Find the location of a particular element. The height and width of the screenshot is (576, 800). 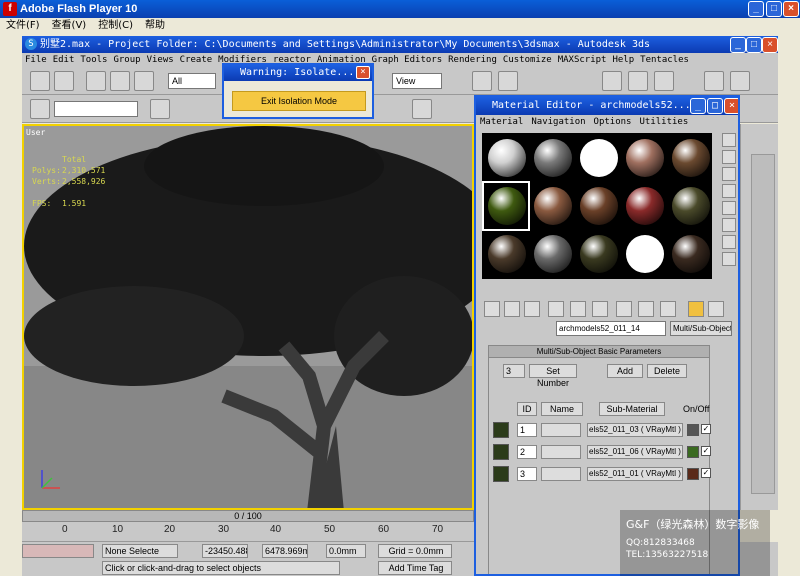

maxscript-listener is located at coordinates (58, 551).